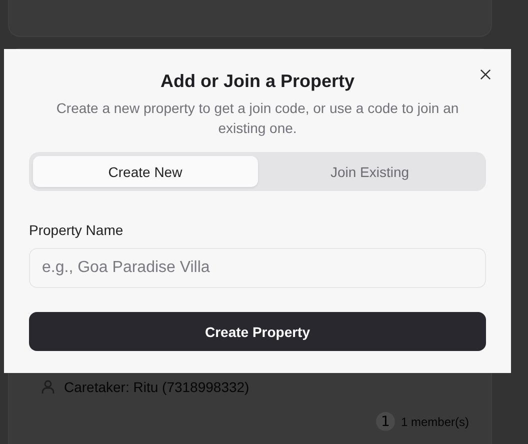 The width and height of the screenshot is (528, 444). Describe the element at coordinates (145, 171) in the screenshot. I see `tab: Create New` at that location.